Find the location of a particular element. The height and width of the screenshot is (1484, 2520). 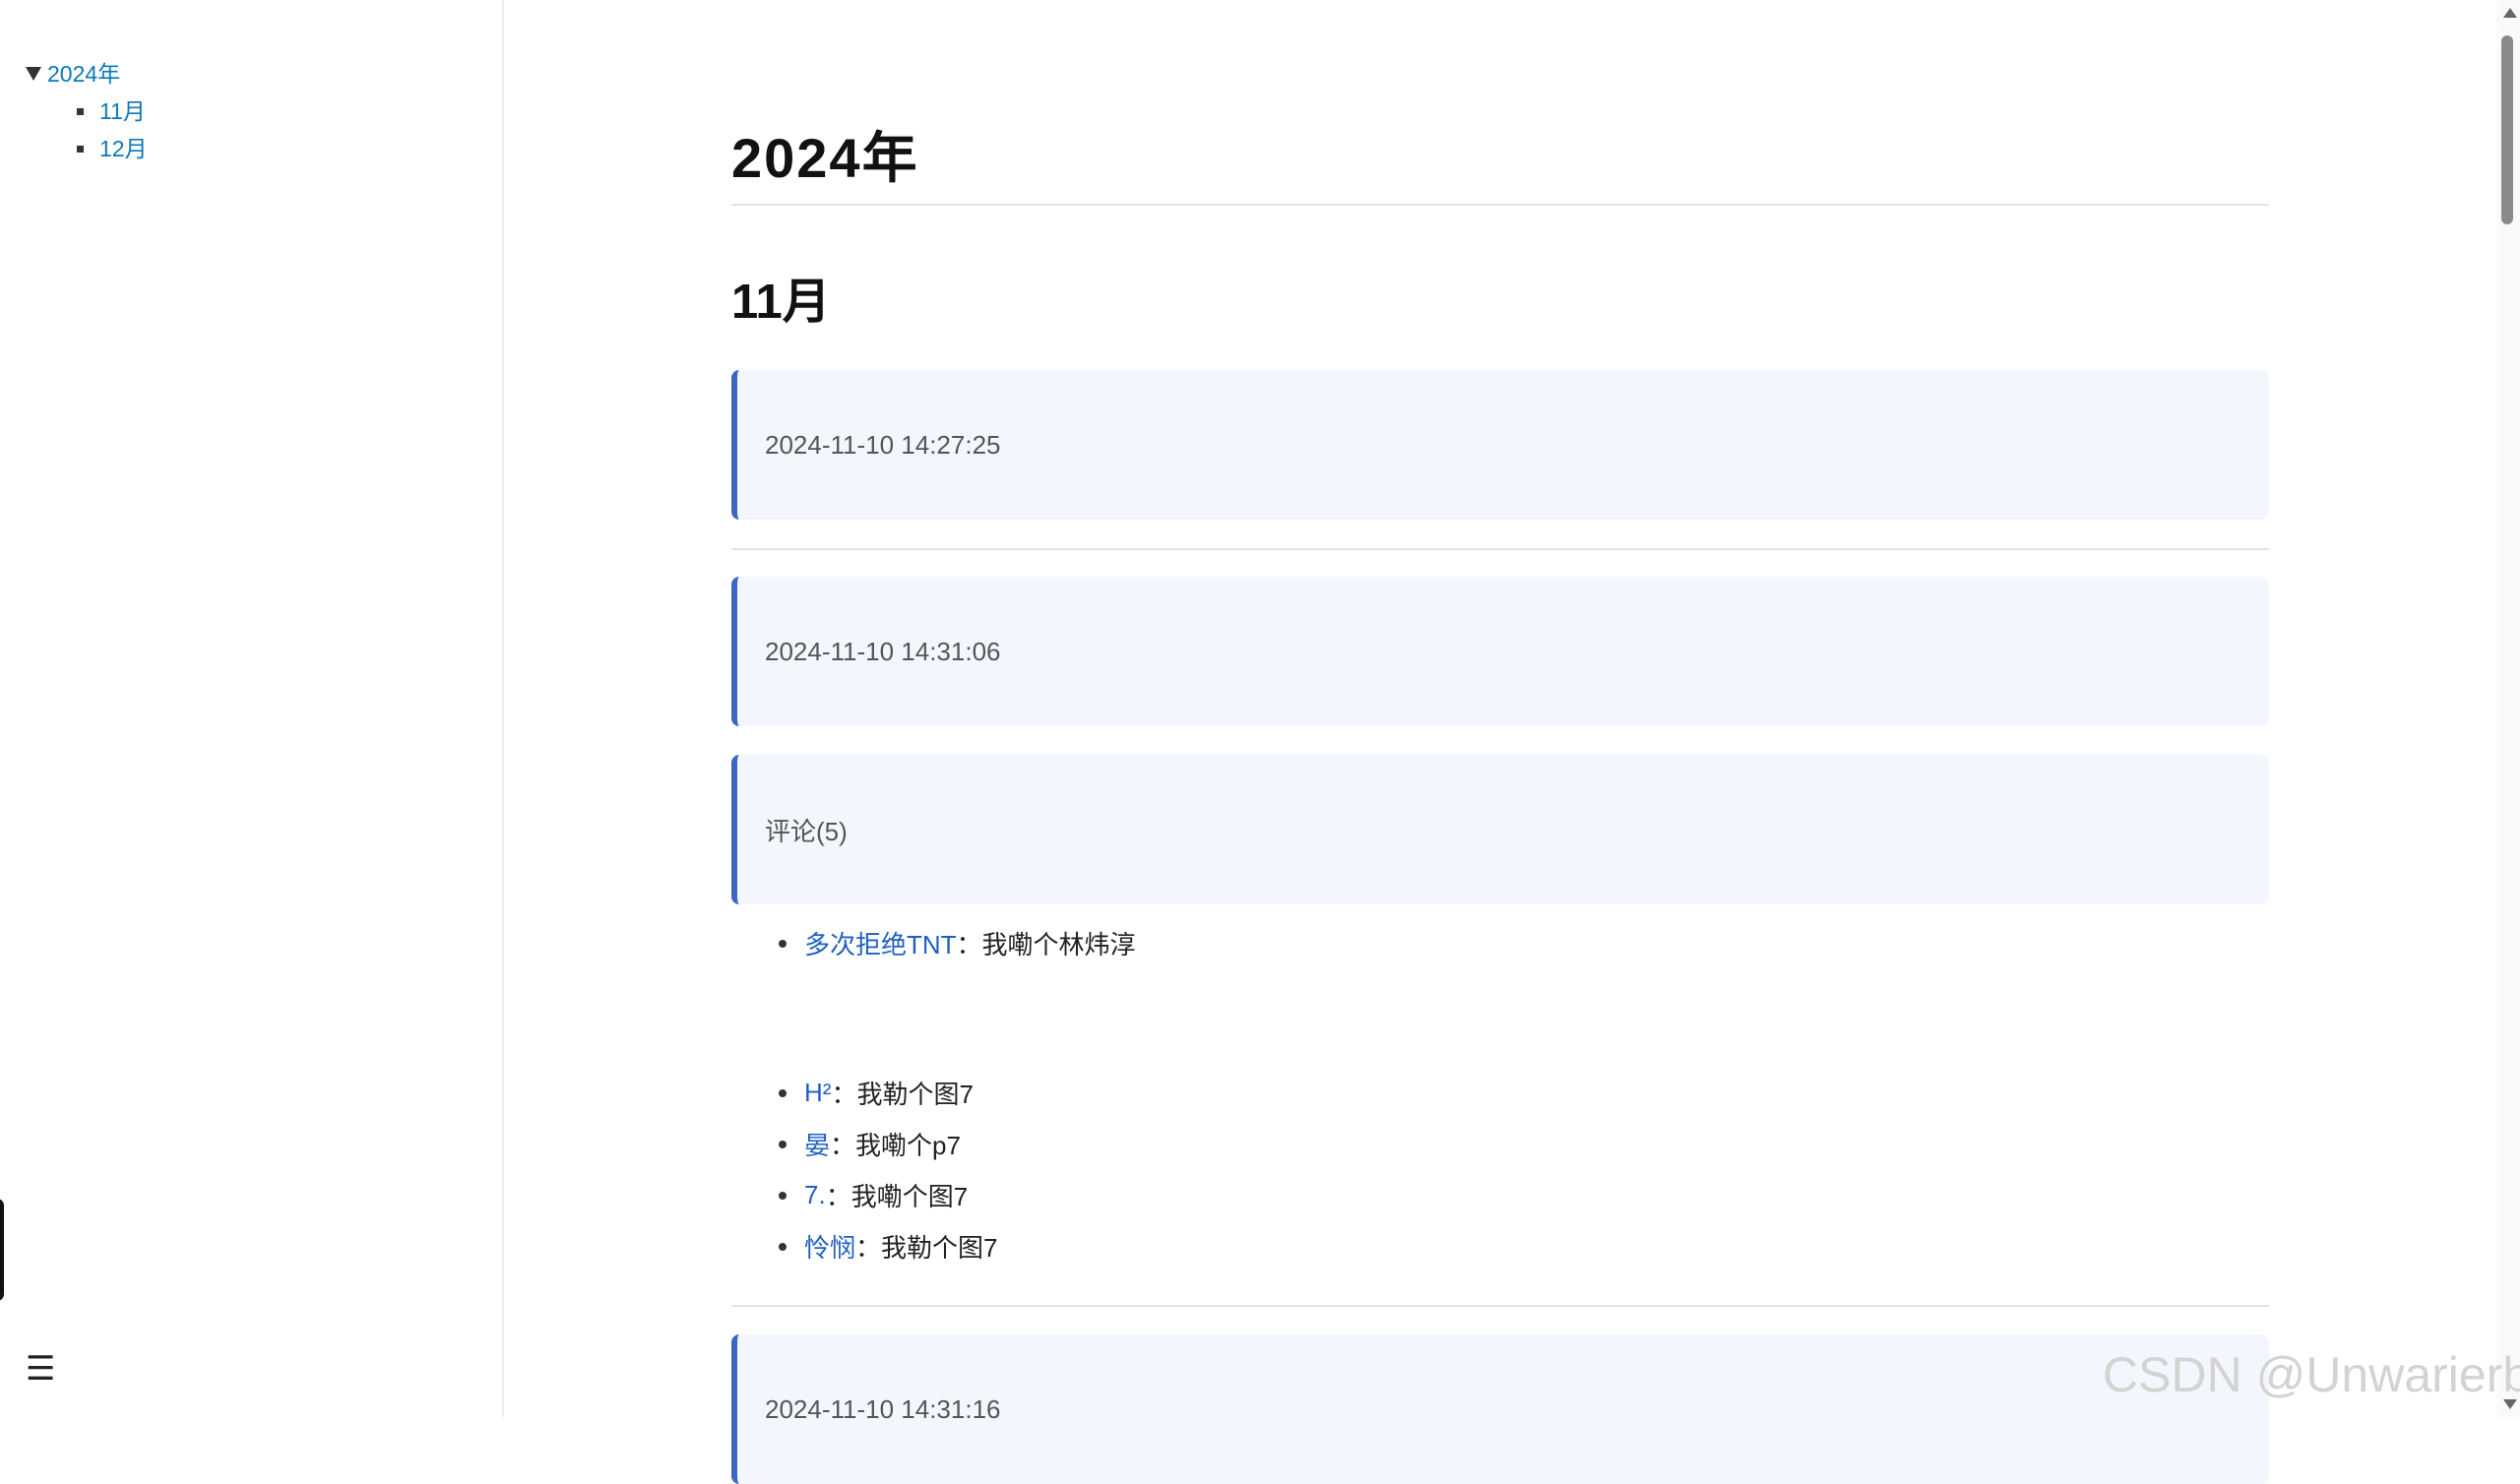

toc-month-item: 12月 is located at coordinates (112, 149).